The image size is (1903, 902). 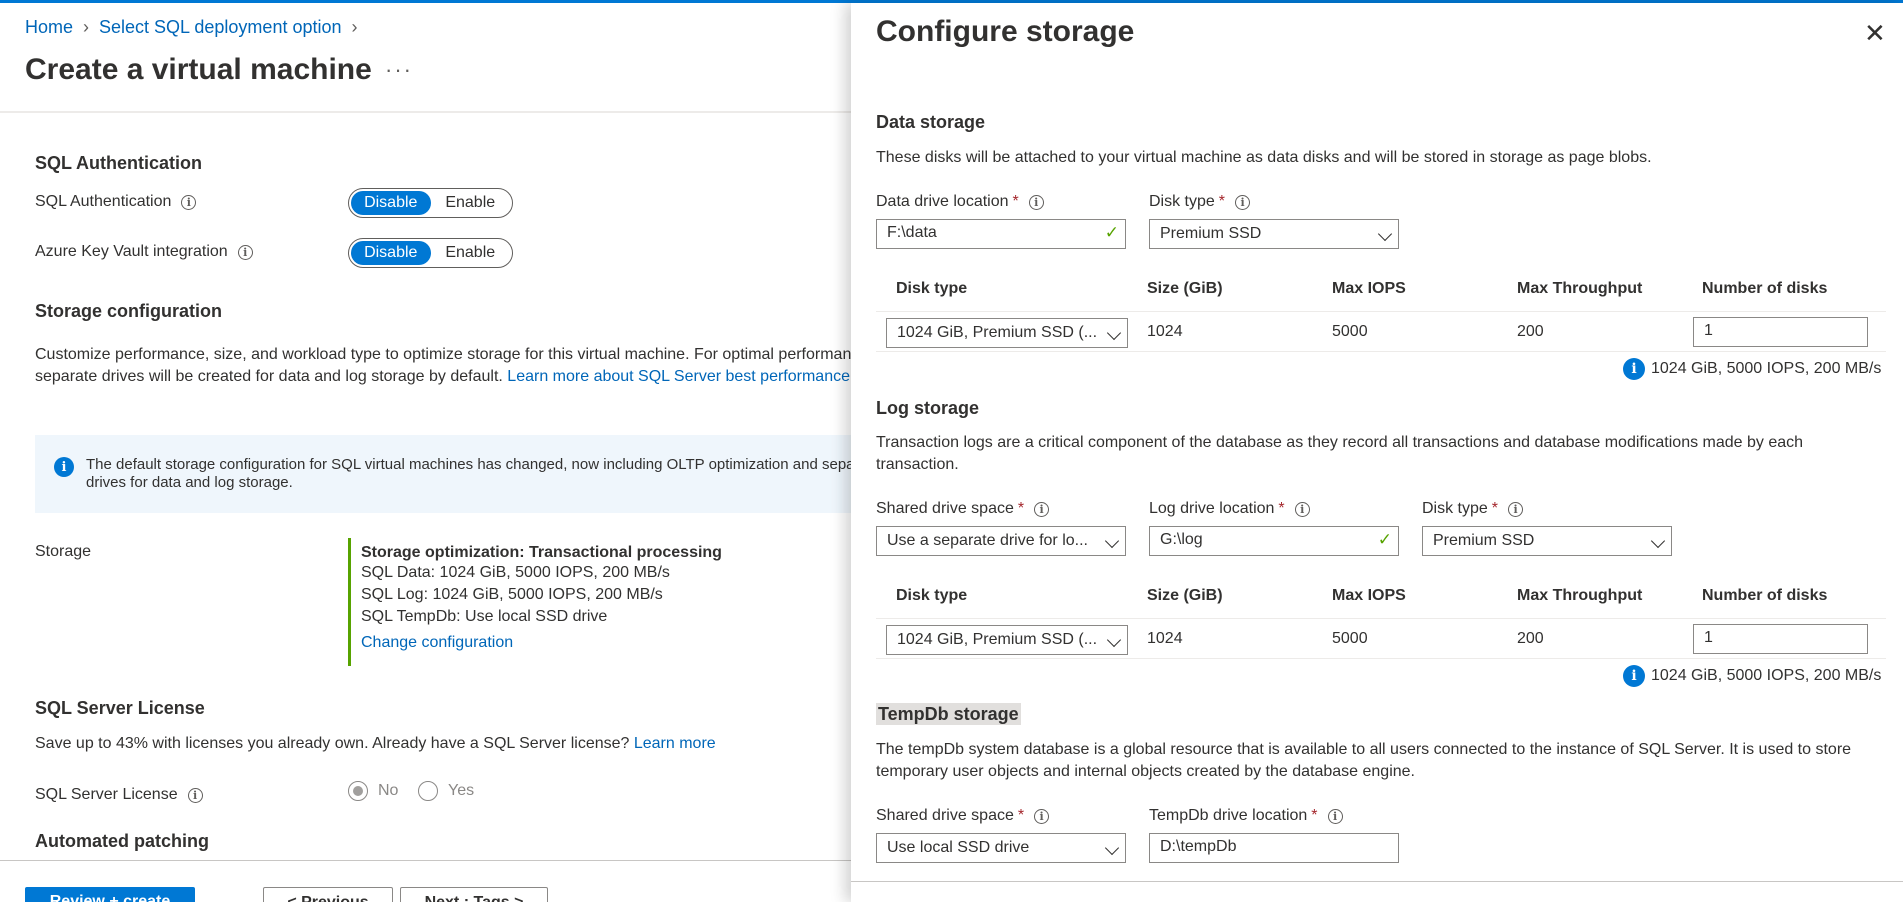 I want to click on log-throughput-cell: 200, so click(x=1530, y=638).